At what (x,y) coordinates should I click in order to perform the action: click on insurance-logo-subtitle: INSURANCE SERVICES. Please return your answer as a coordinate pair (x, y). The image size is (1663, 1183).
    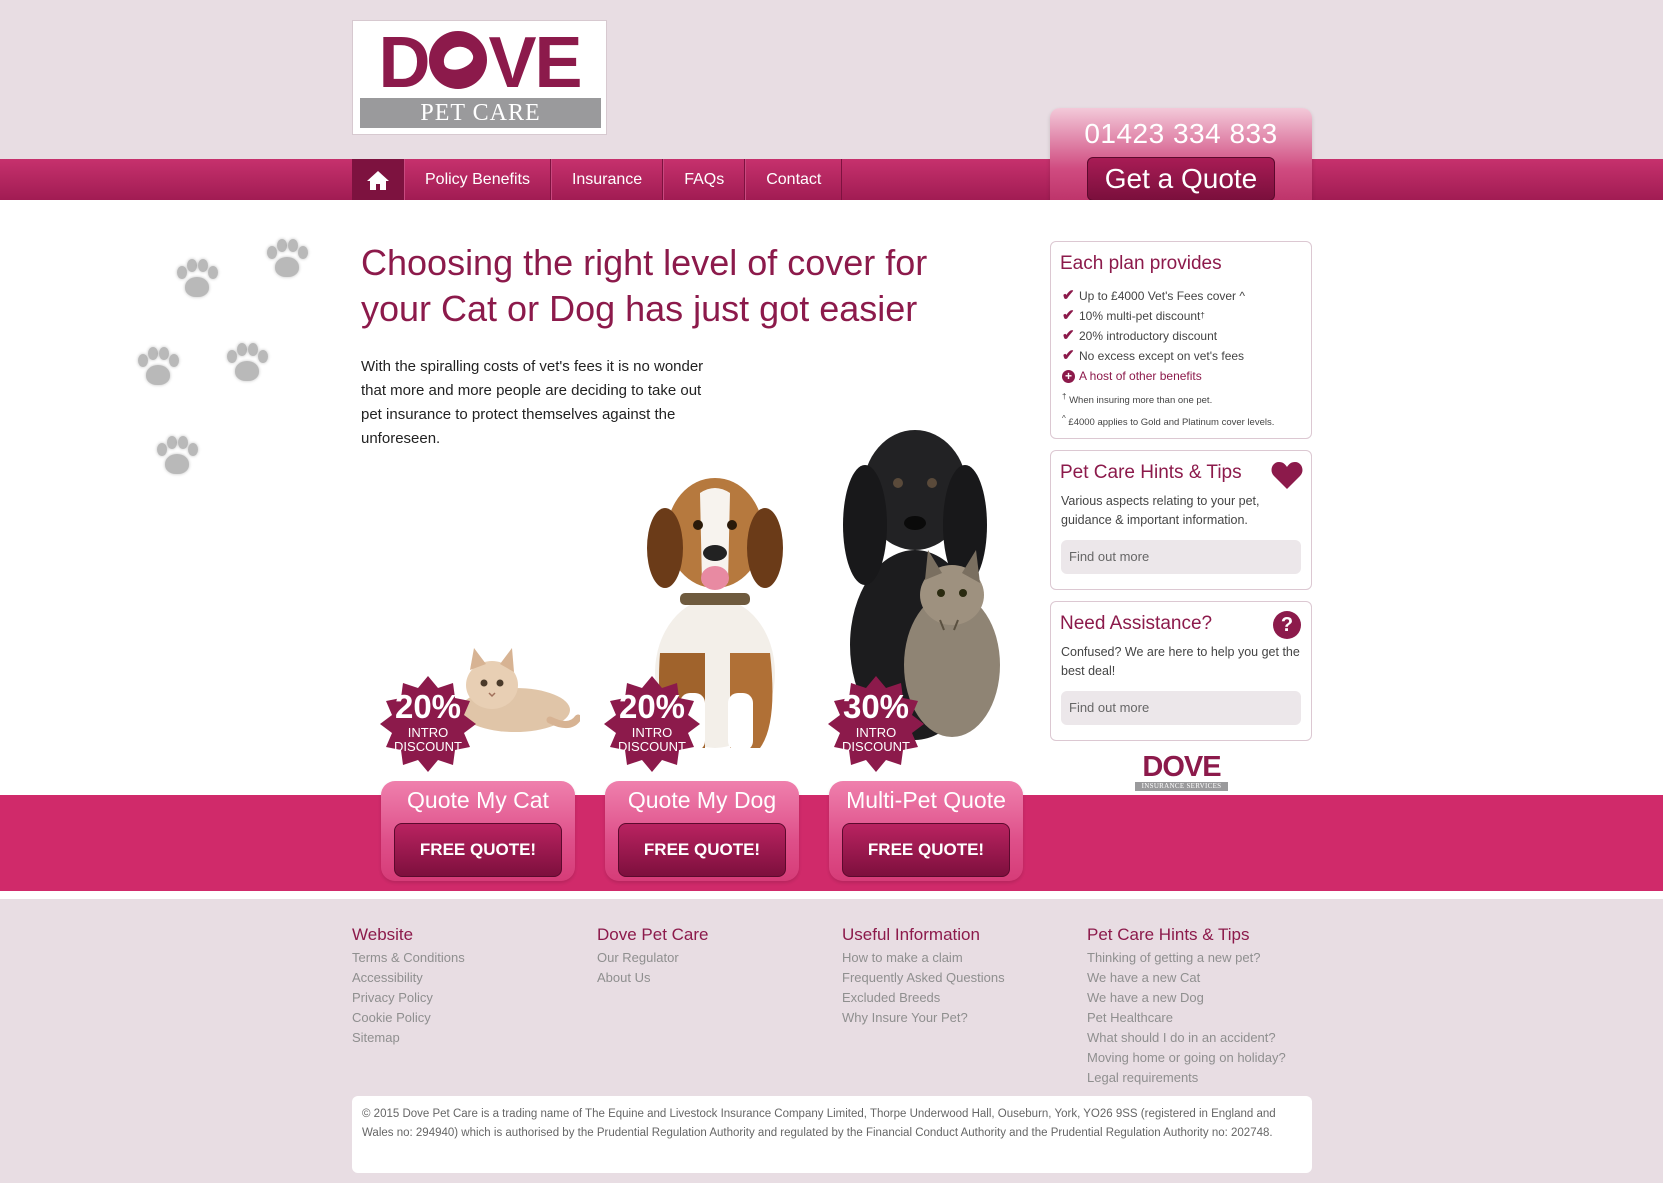
    Looking at the image, I should click on (1181, 786).